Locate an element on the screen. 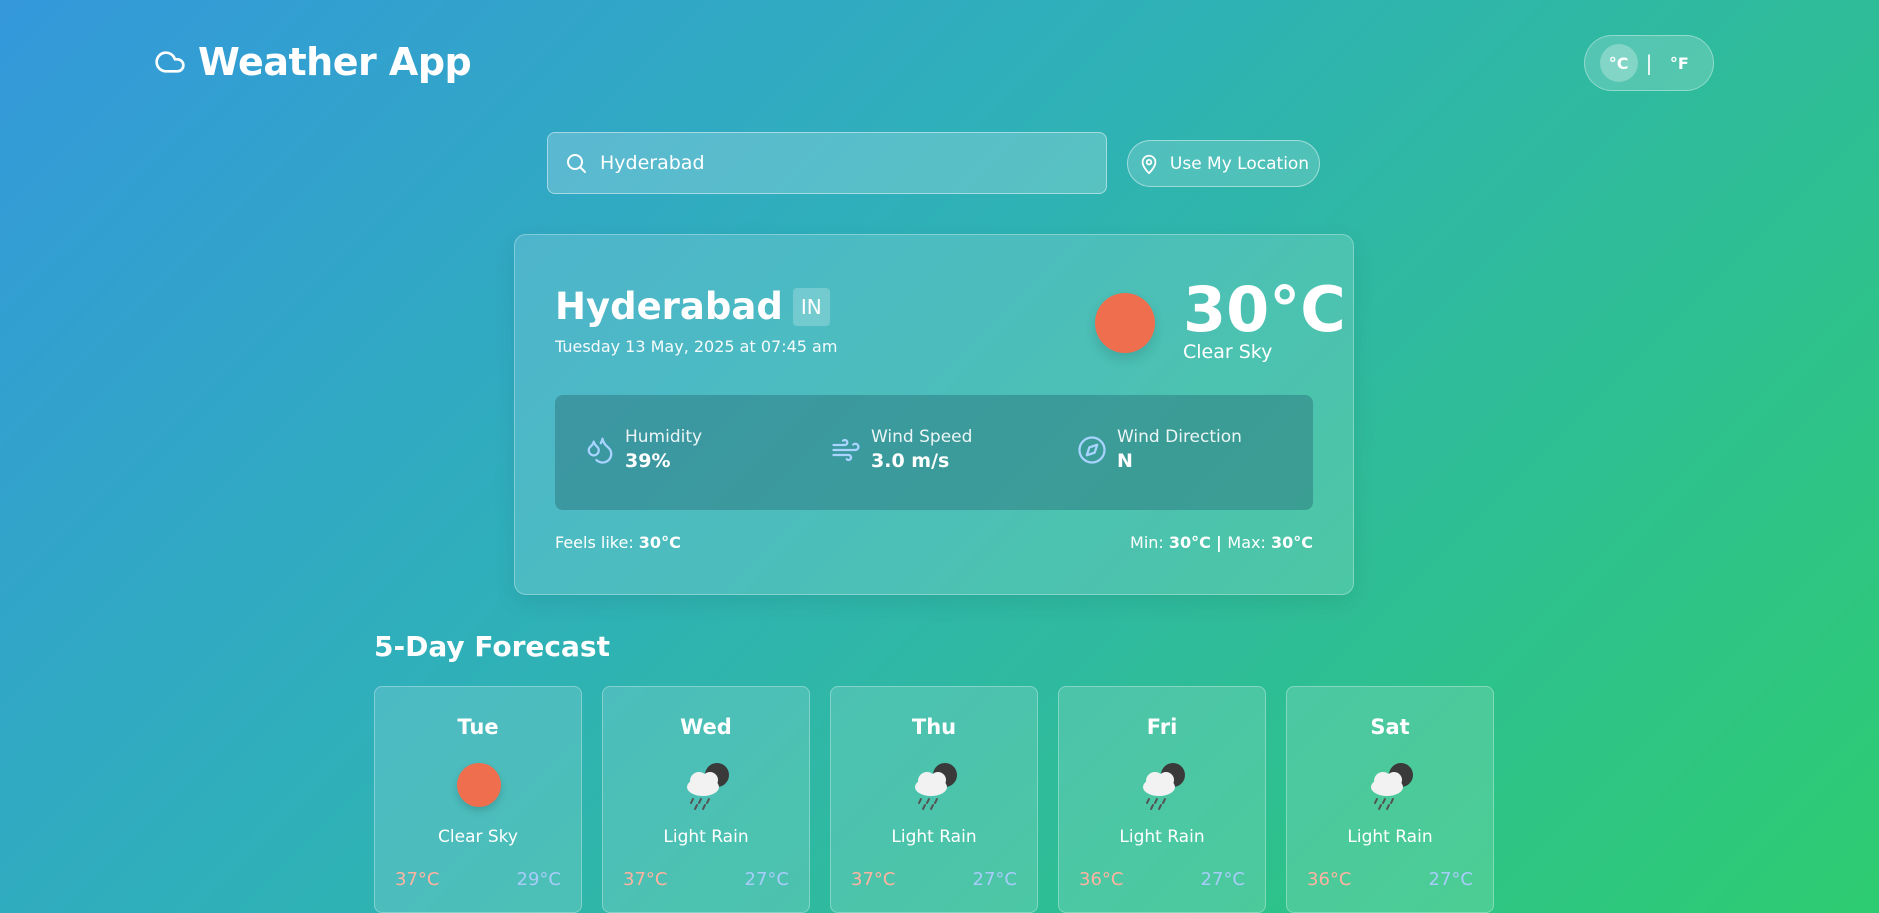 Image resolution: width=1879 pixels, height=913 pixels. search-box is located at coordinates (827, 163).